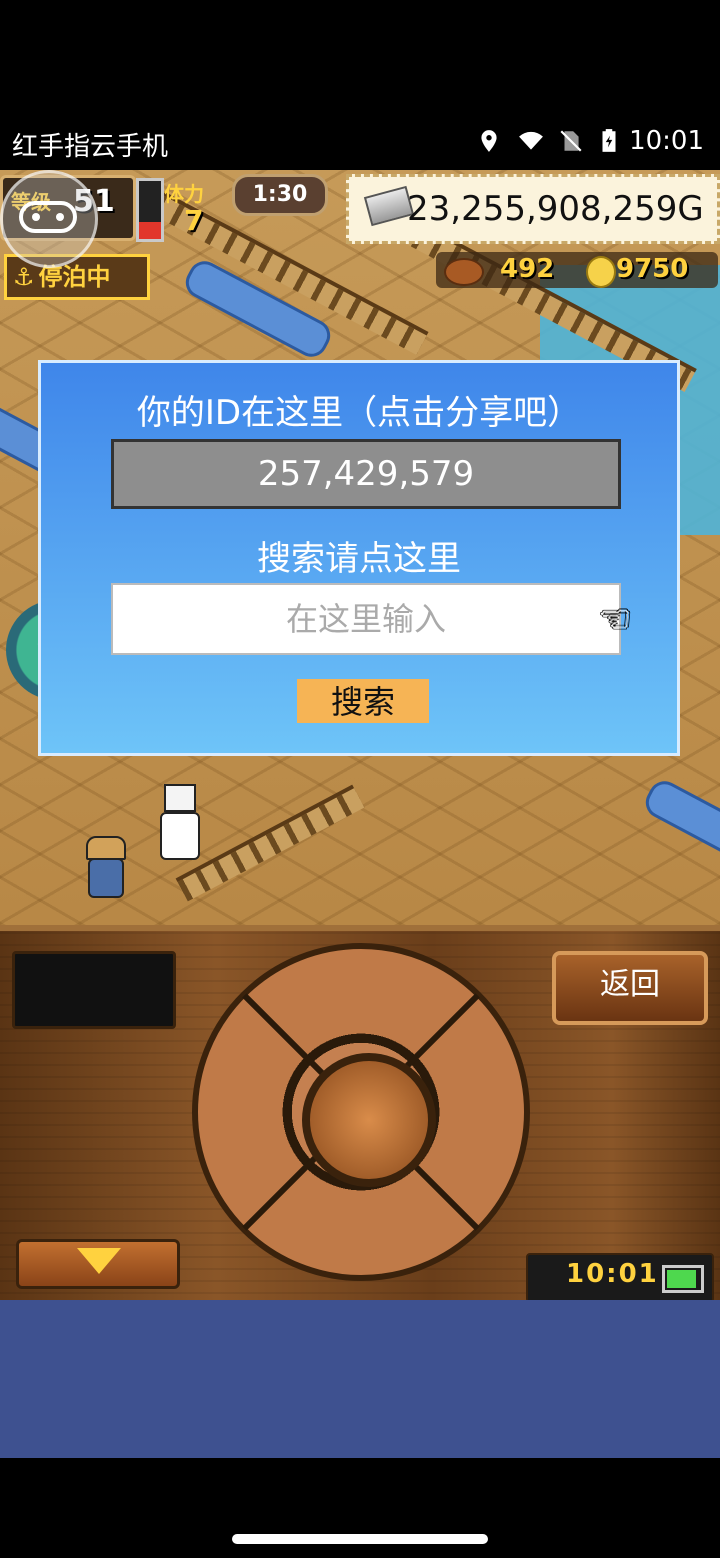  Describe the element at coordinates (360, 140) in the screenshot. I see `status-bar: 红手指云手机 10:01` at that location.